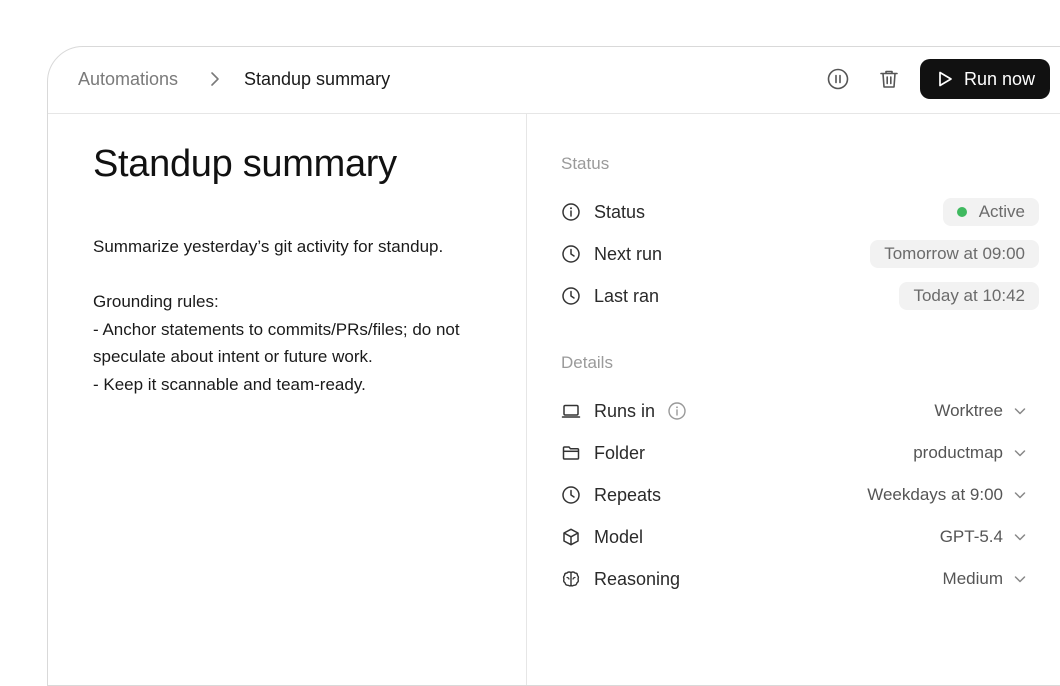  I want to click on details-section-label: Details, so click(587, 362).